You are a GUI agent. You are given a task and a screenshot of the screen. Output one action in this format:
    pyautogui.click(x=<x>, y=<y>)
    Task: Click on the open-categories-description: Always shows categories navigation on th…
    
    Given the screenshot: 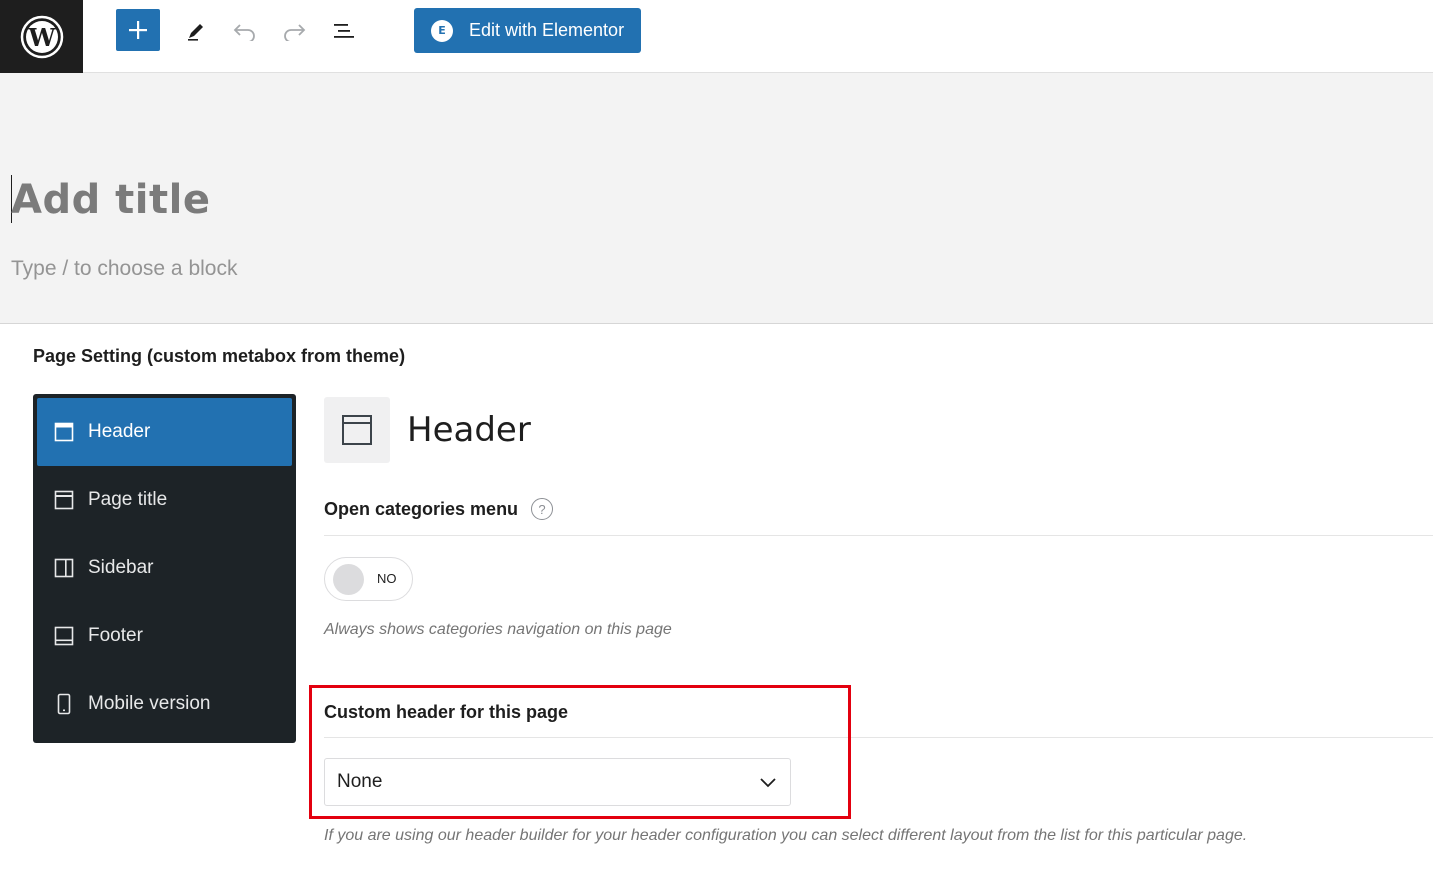 What is the action you would take?
    pyautogui.click(x=498, y=629)
    